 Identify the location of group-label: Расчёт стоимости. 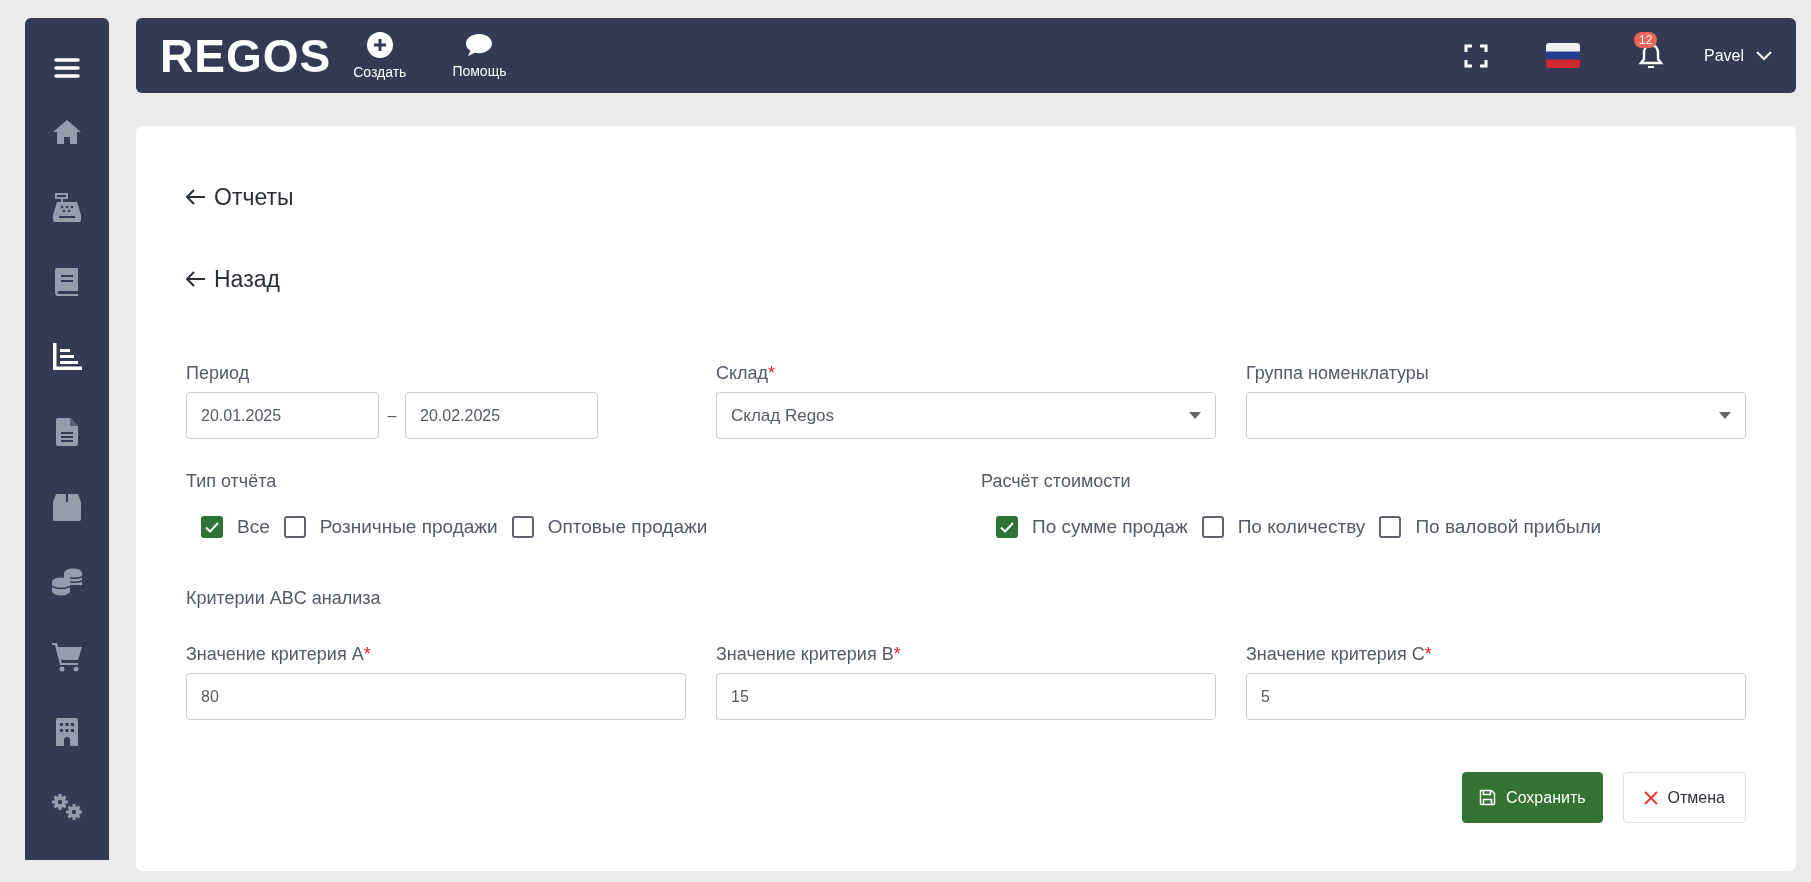
(1056, 481).